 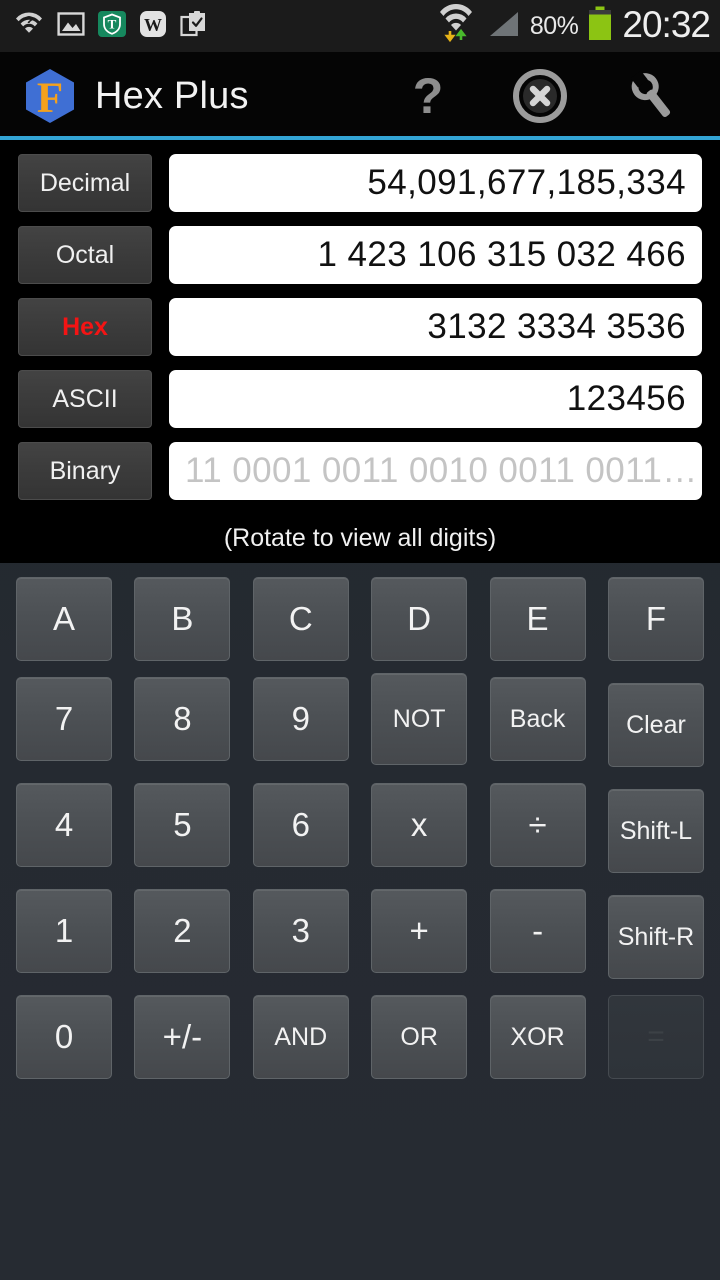 What do you see at coordinates (85, 183) in the screenshot?
I see `base-button-decimal: Decimal` at bounding box center [85, 183].